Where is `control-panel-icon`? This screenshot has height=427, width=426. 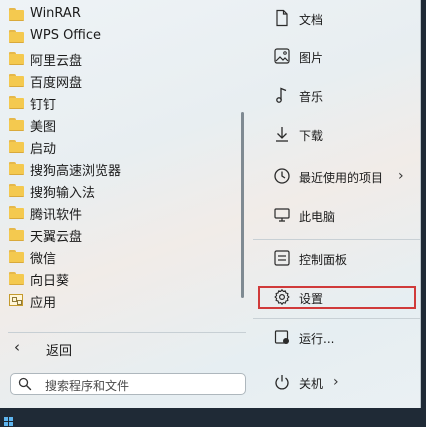
control-panel-icon is located at coordinates (282, 258).